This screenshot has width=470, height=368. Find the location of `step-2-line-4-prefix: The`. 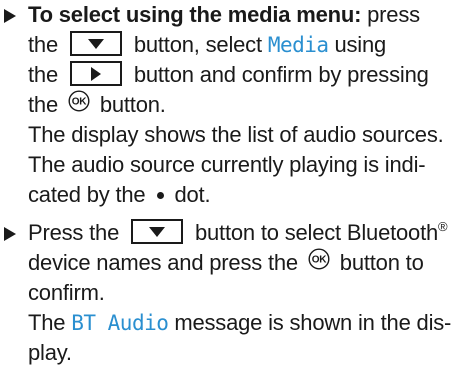

step-2-line-4-prefix: The is located at coordinates (47, 322).